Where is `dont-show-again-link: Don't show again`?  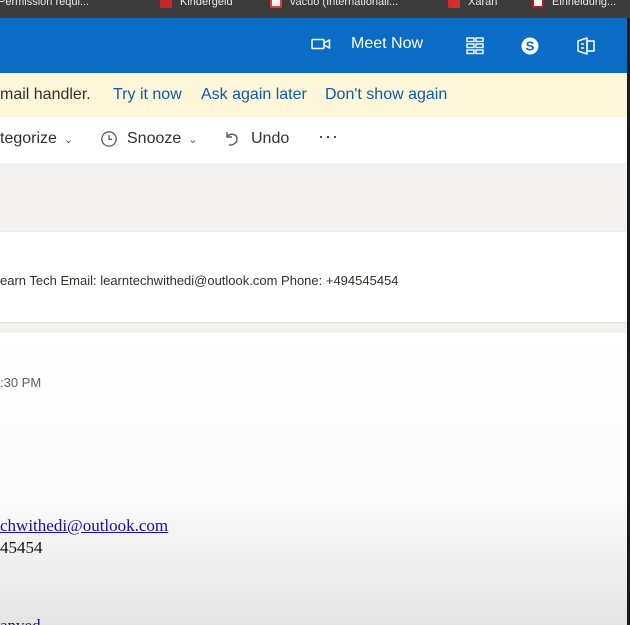 dont-show-again-link: Don't show again is located at coordinates (386, 95).